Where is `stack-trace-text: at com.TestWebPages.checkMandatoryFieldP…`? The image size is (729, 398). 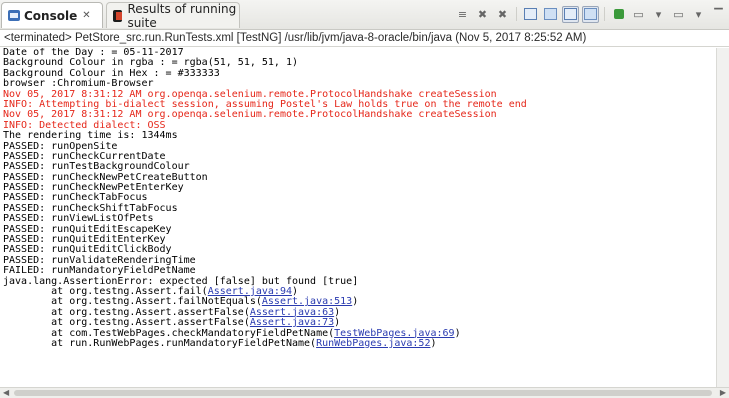 stack-trace-text: at com.TestWebPages.checkMandatoryFieldP… is located at coordinates (169, 333).